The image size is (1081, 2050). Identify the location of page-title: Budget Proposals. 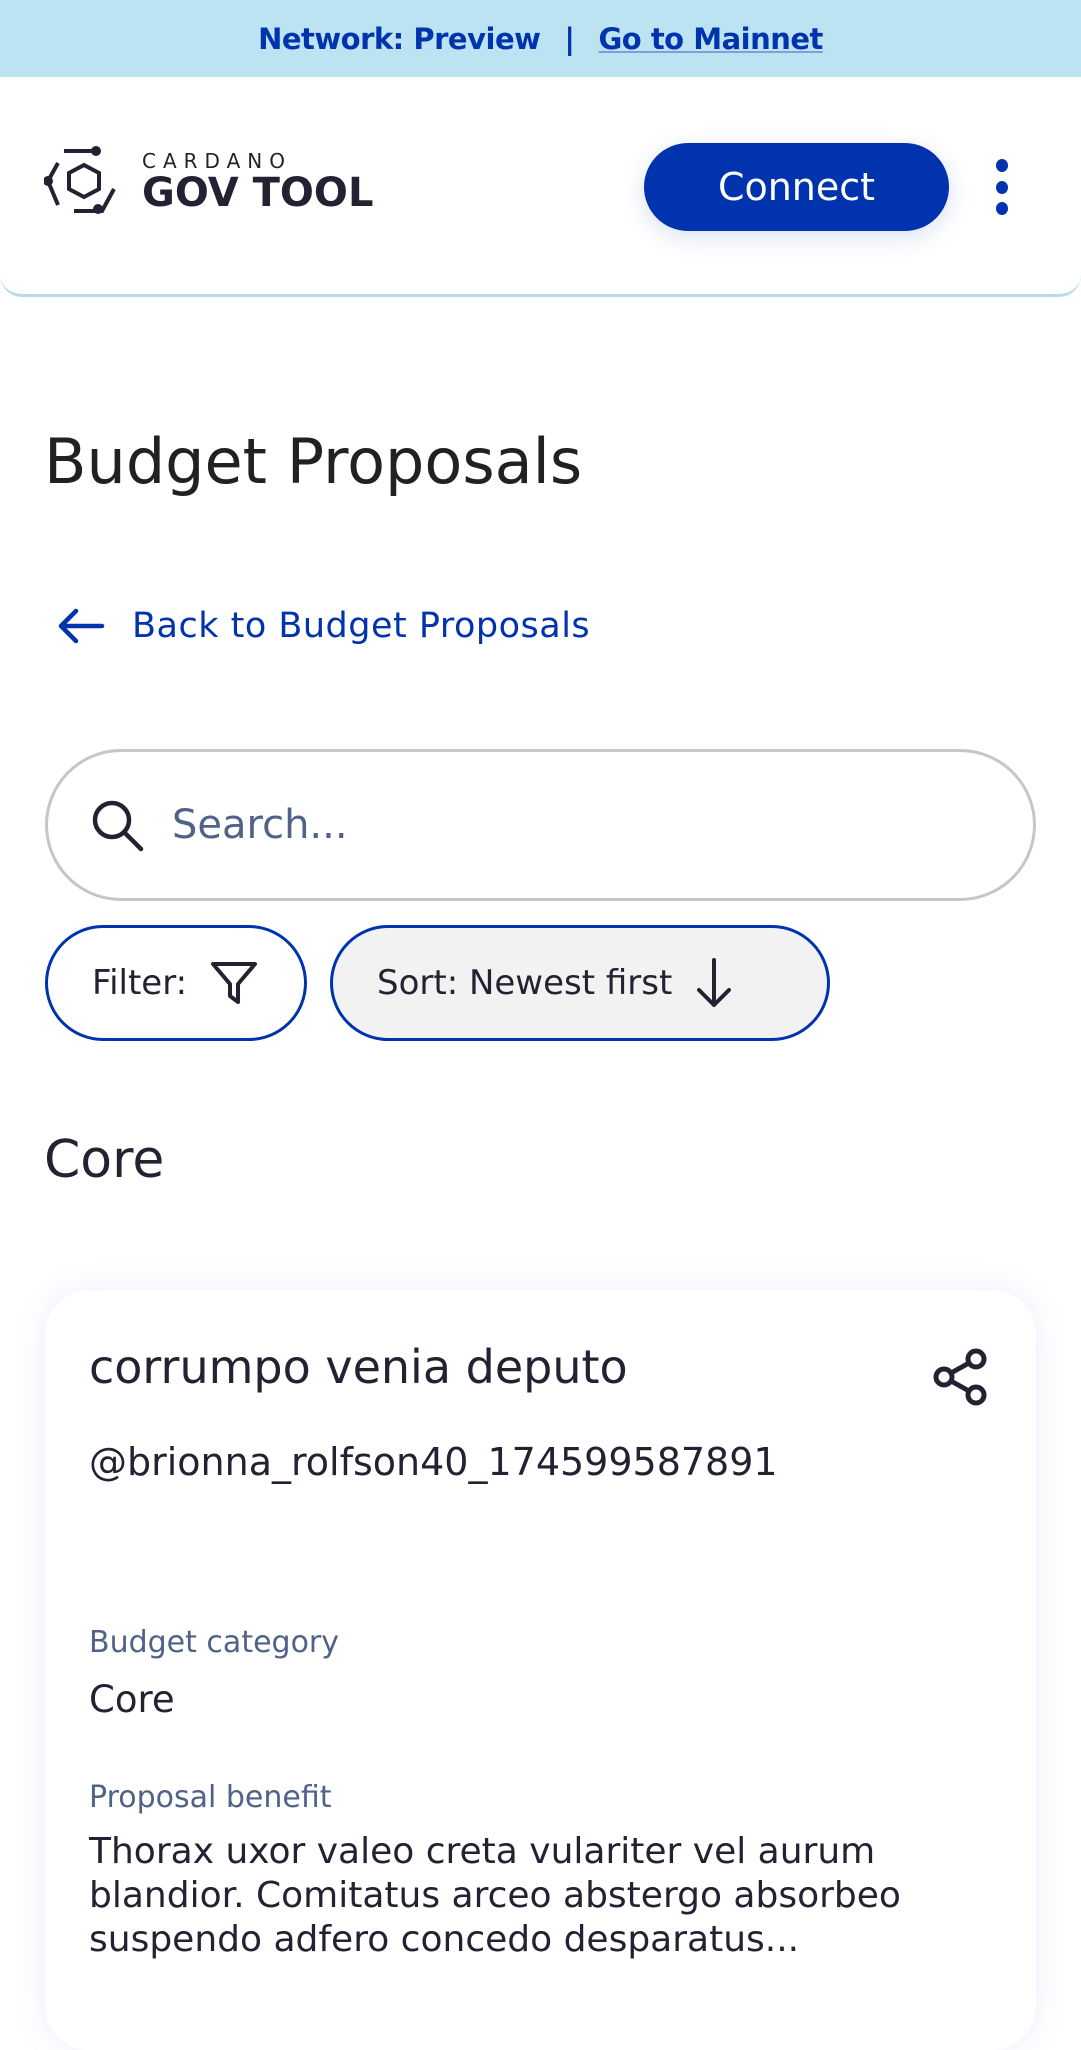
(313, 461).